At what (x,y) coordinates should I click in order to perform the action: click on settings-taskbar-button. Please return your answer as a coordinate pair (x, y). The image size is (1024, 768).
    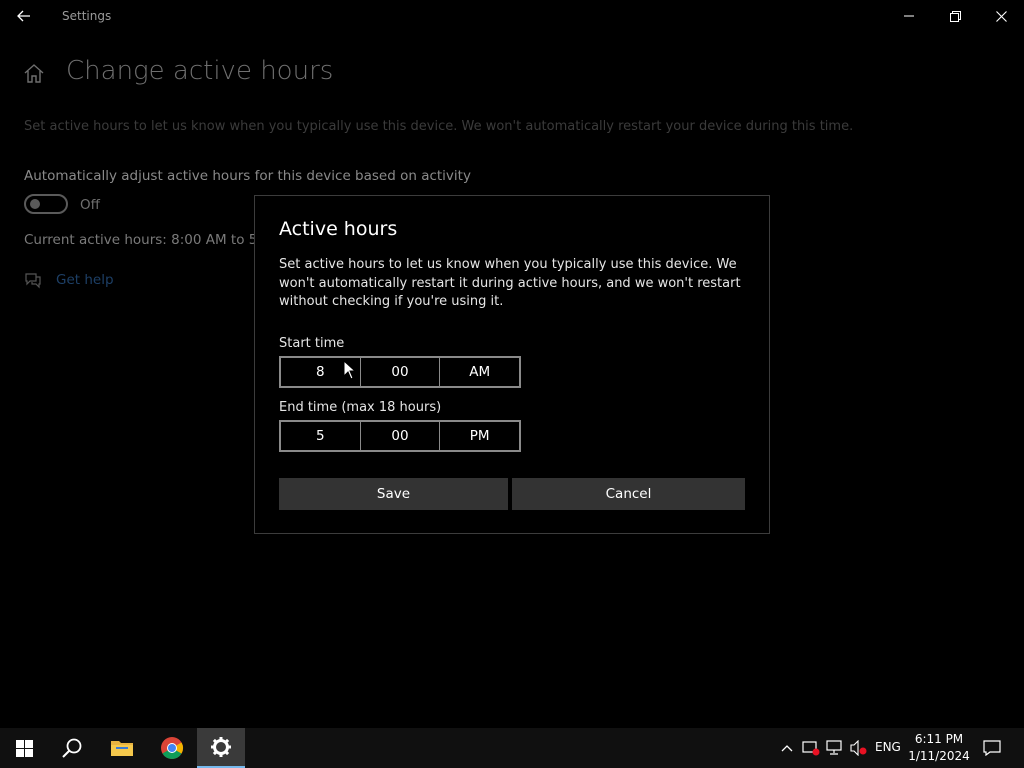
    Looking at the image, I should click on (221, 748).